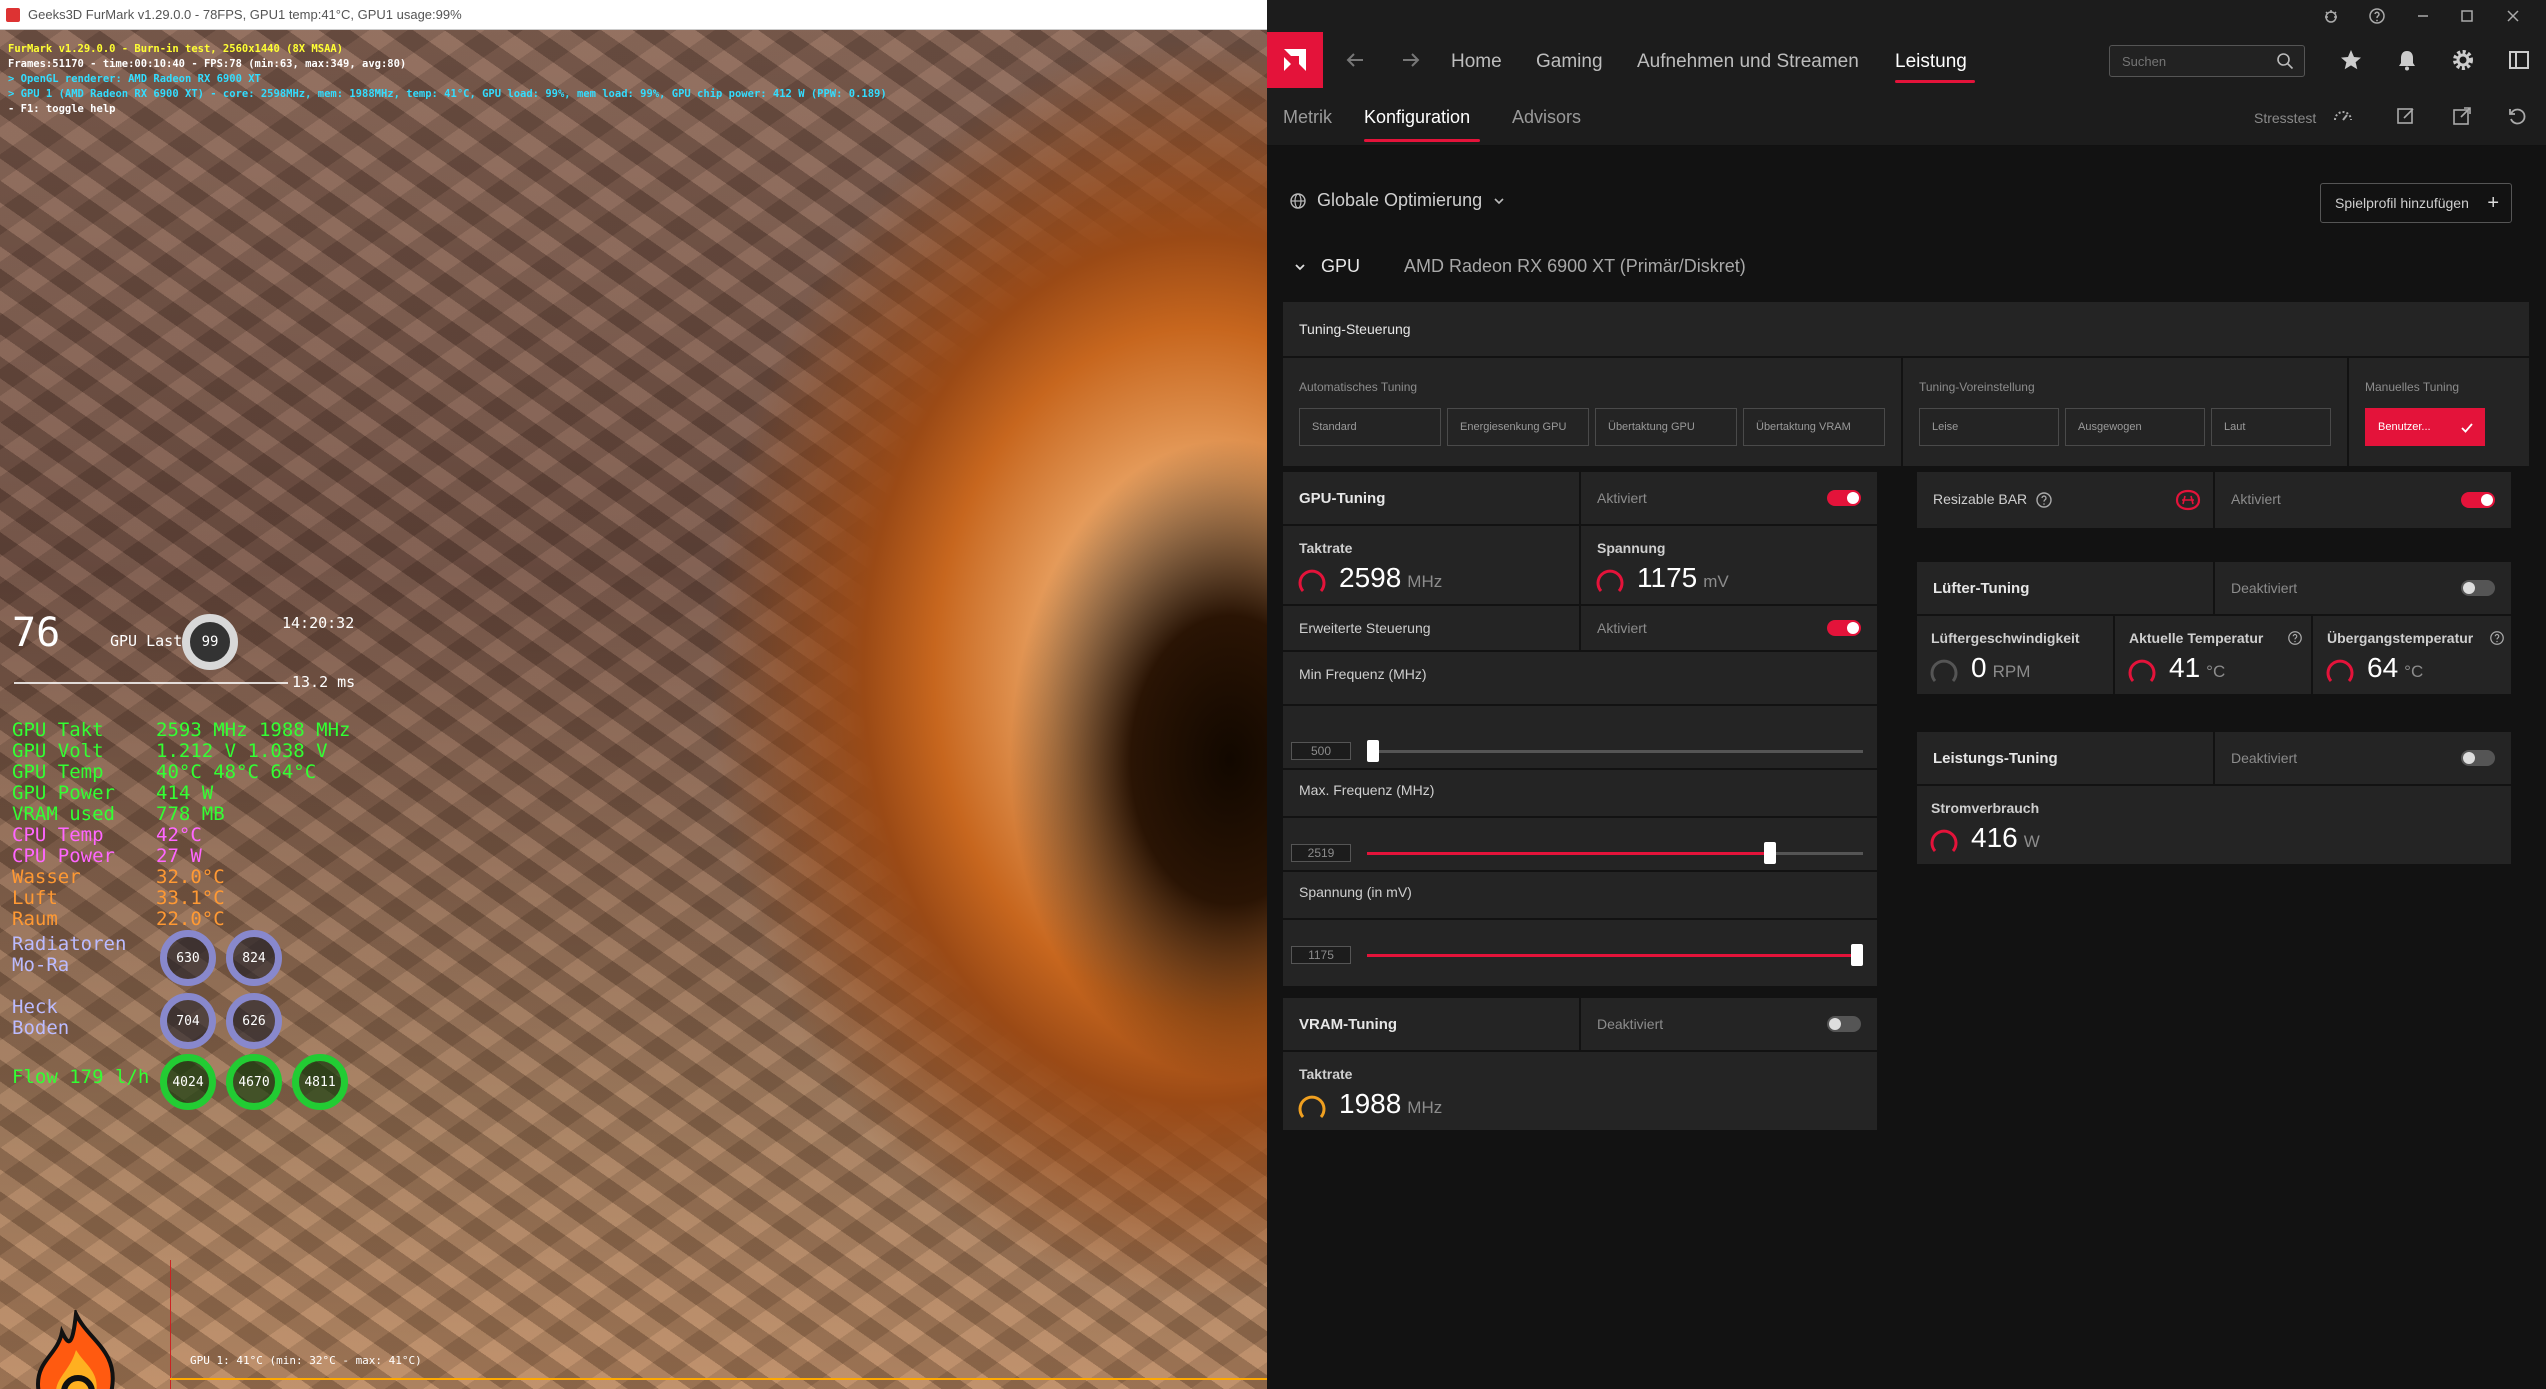 The image size is (2546, 1389). What do you see at coordinates (1989, 427) in the screenshot?
I see `preset-quiet-button: Leise` at bounding box center [1989, 427].